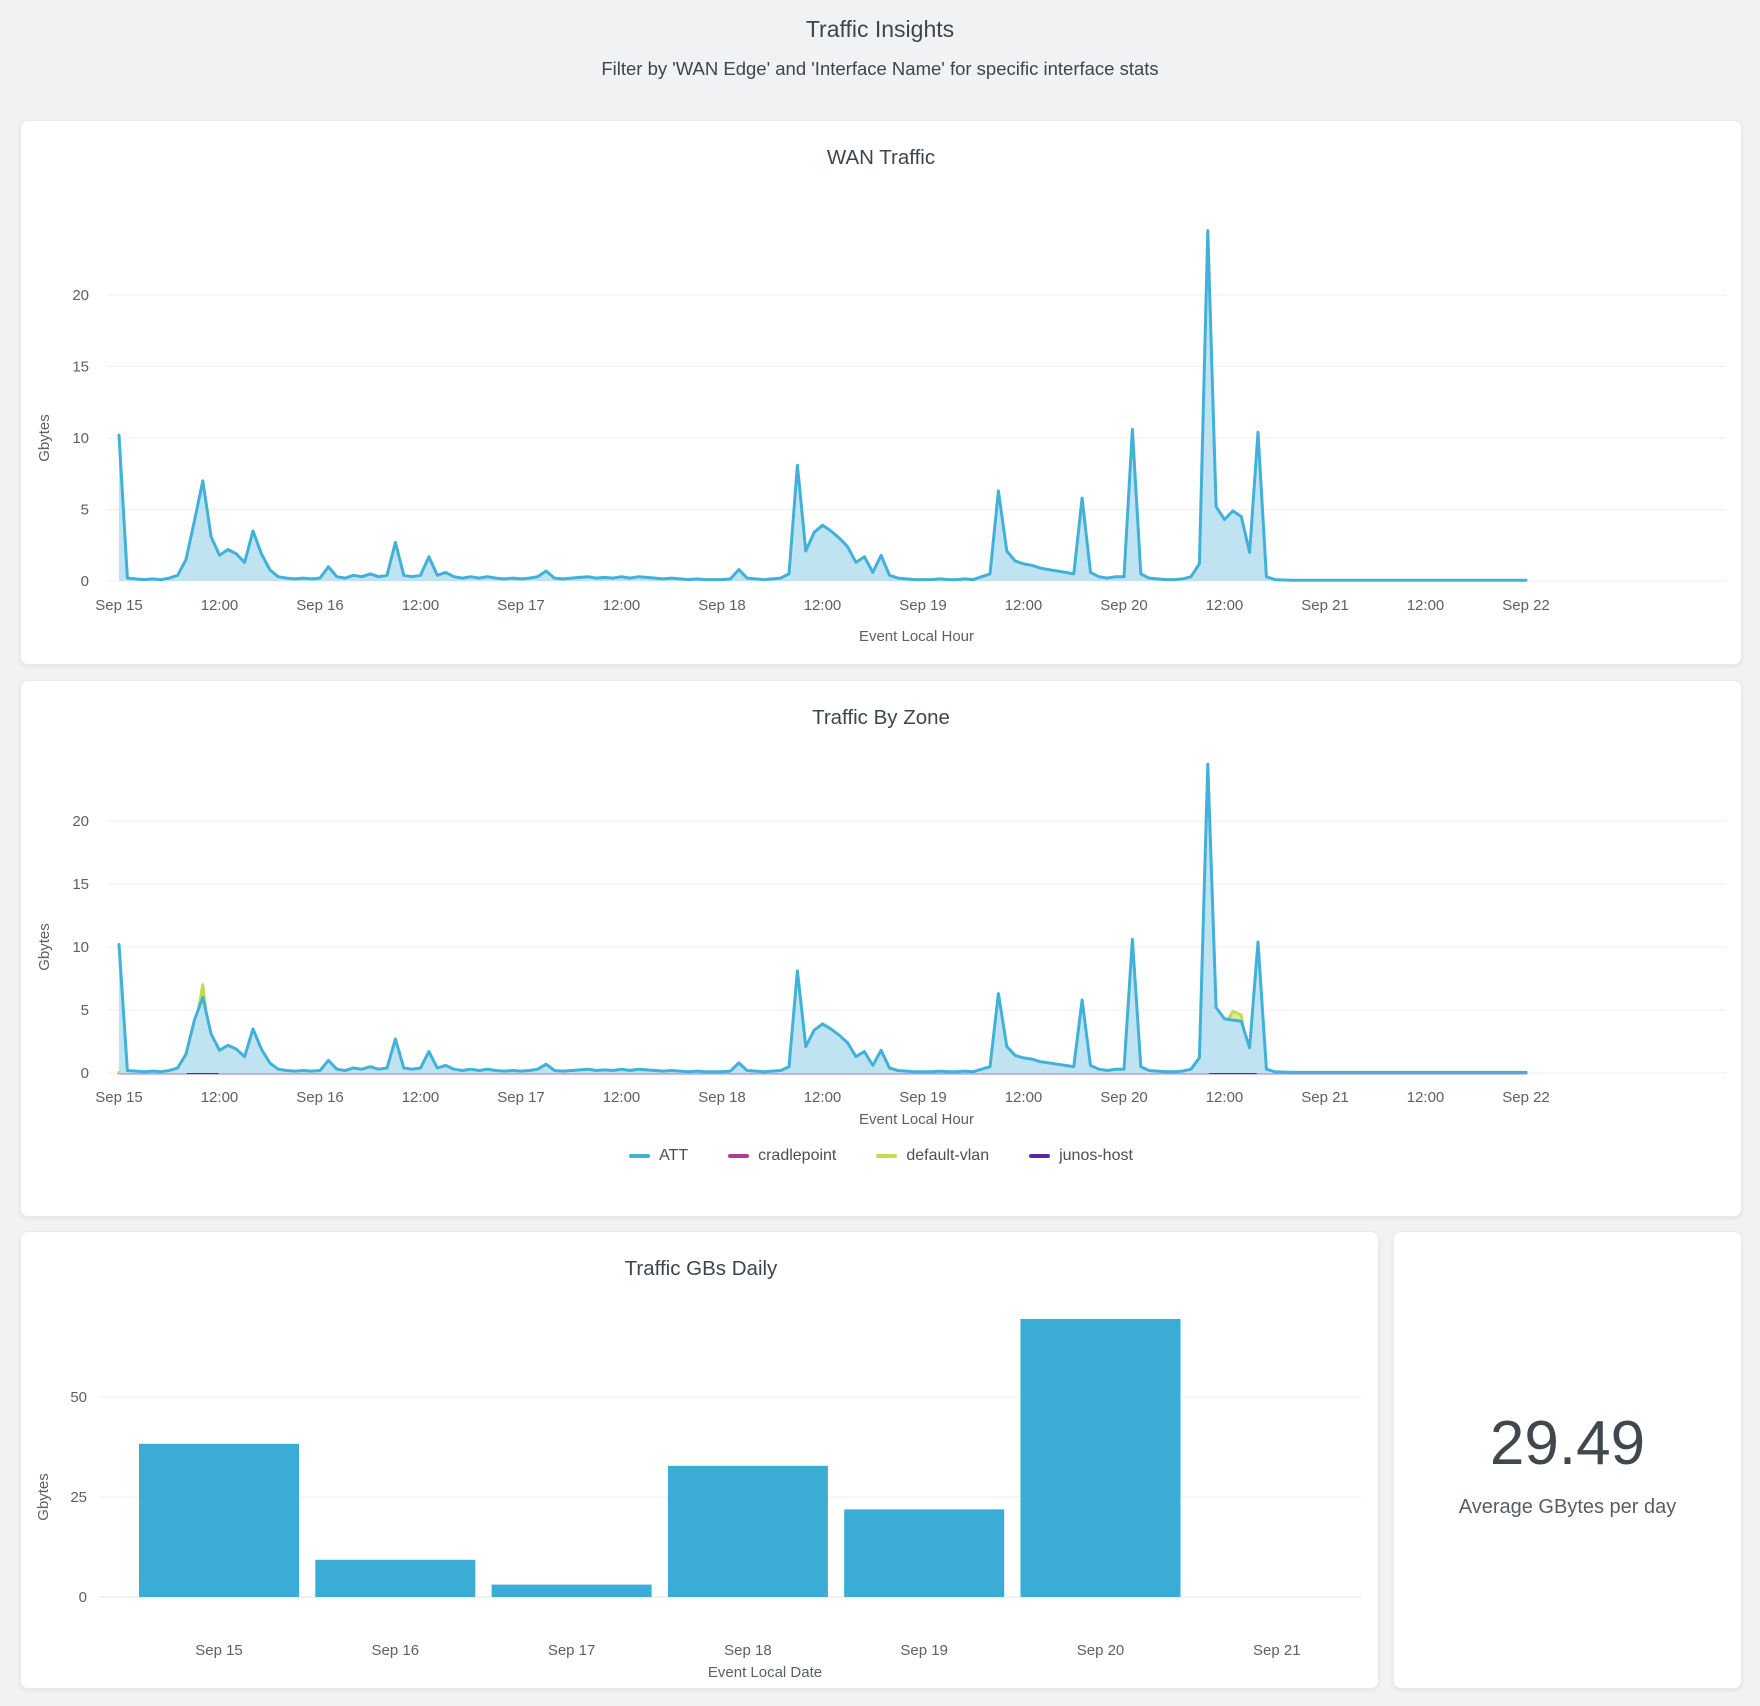  I want to click on average-gbytes-stat-panel: 29.49 Average GBytes per day, so click(1567, 1460).